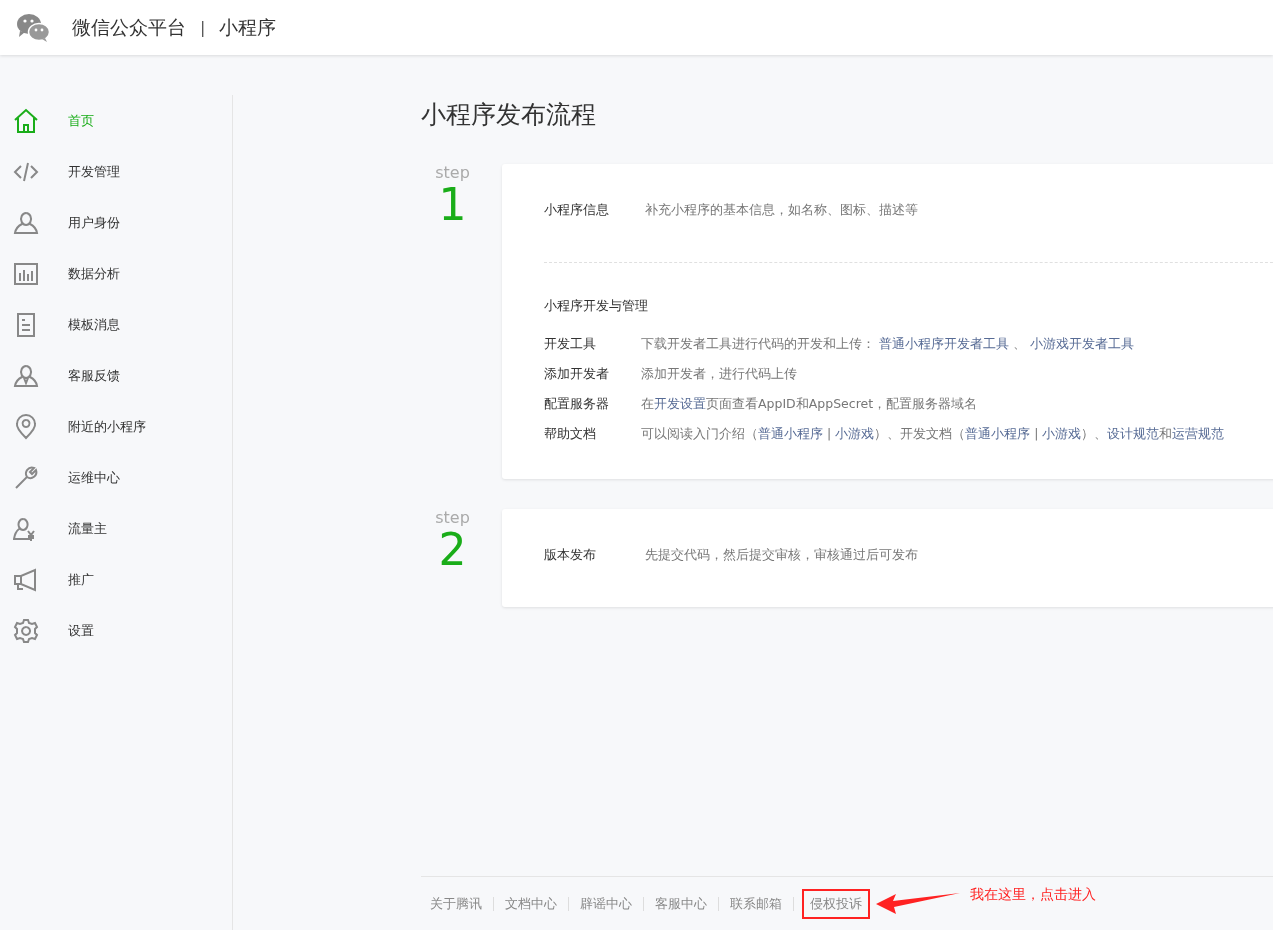 This screenshot has height=930, width=1273. Describe the element at coordinates (596, 306) in the screenshot. I see `section-heading: 小程序开发与管理` at that location.